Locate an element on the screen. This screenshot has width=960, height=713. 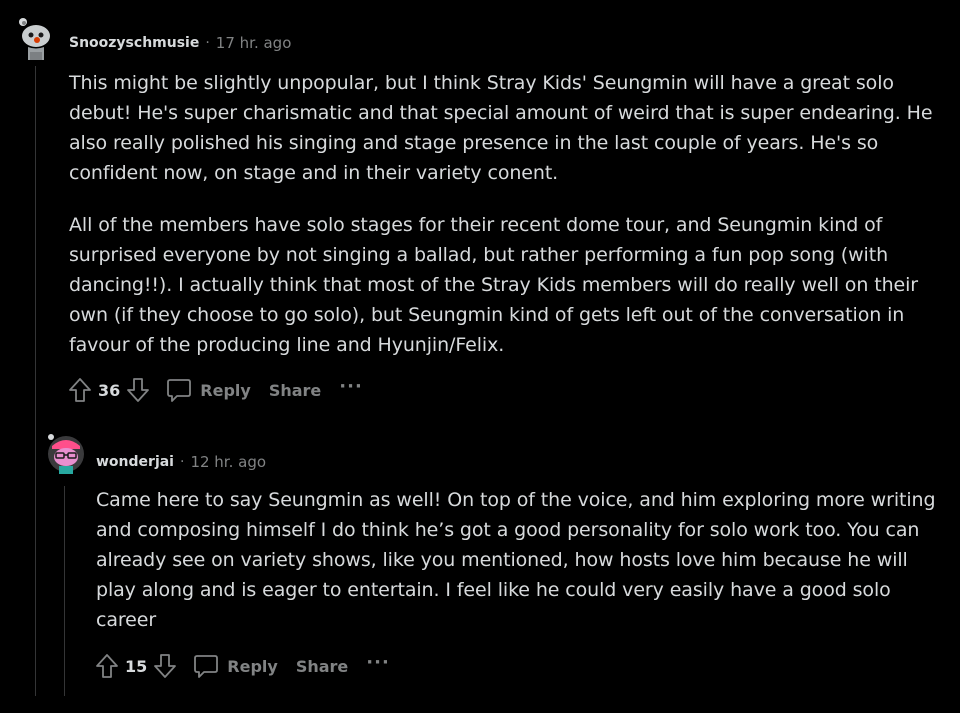
comment-actions: 15 Reply Share ··· is located at coordinates (241, 666).